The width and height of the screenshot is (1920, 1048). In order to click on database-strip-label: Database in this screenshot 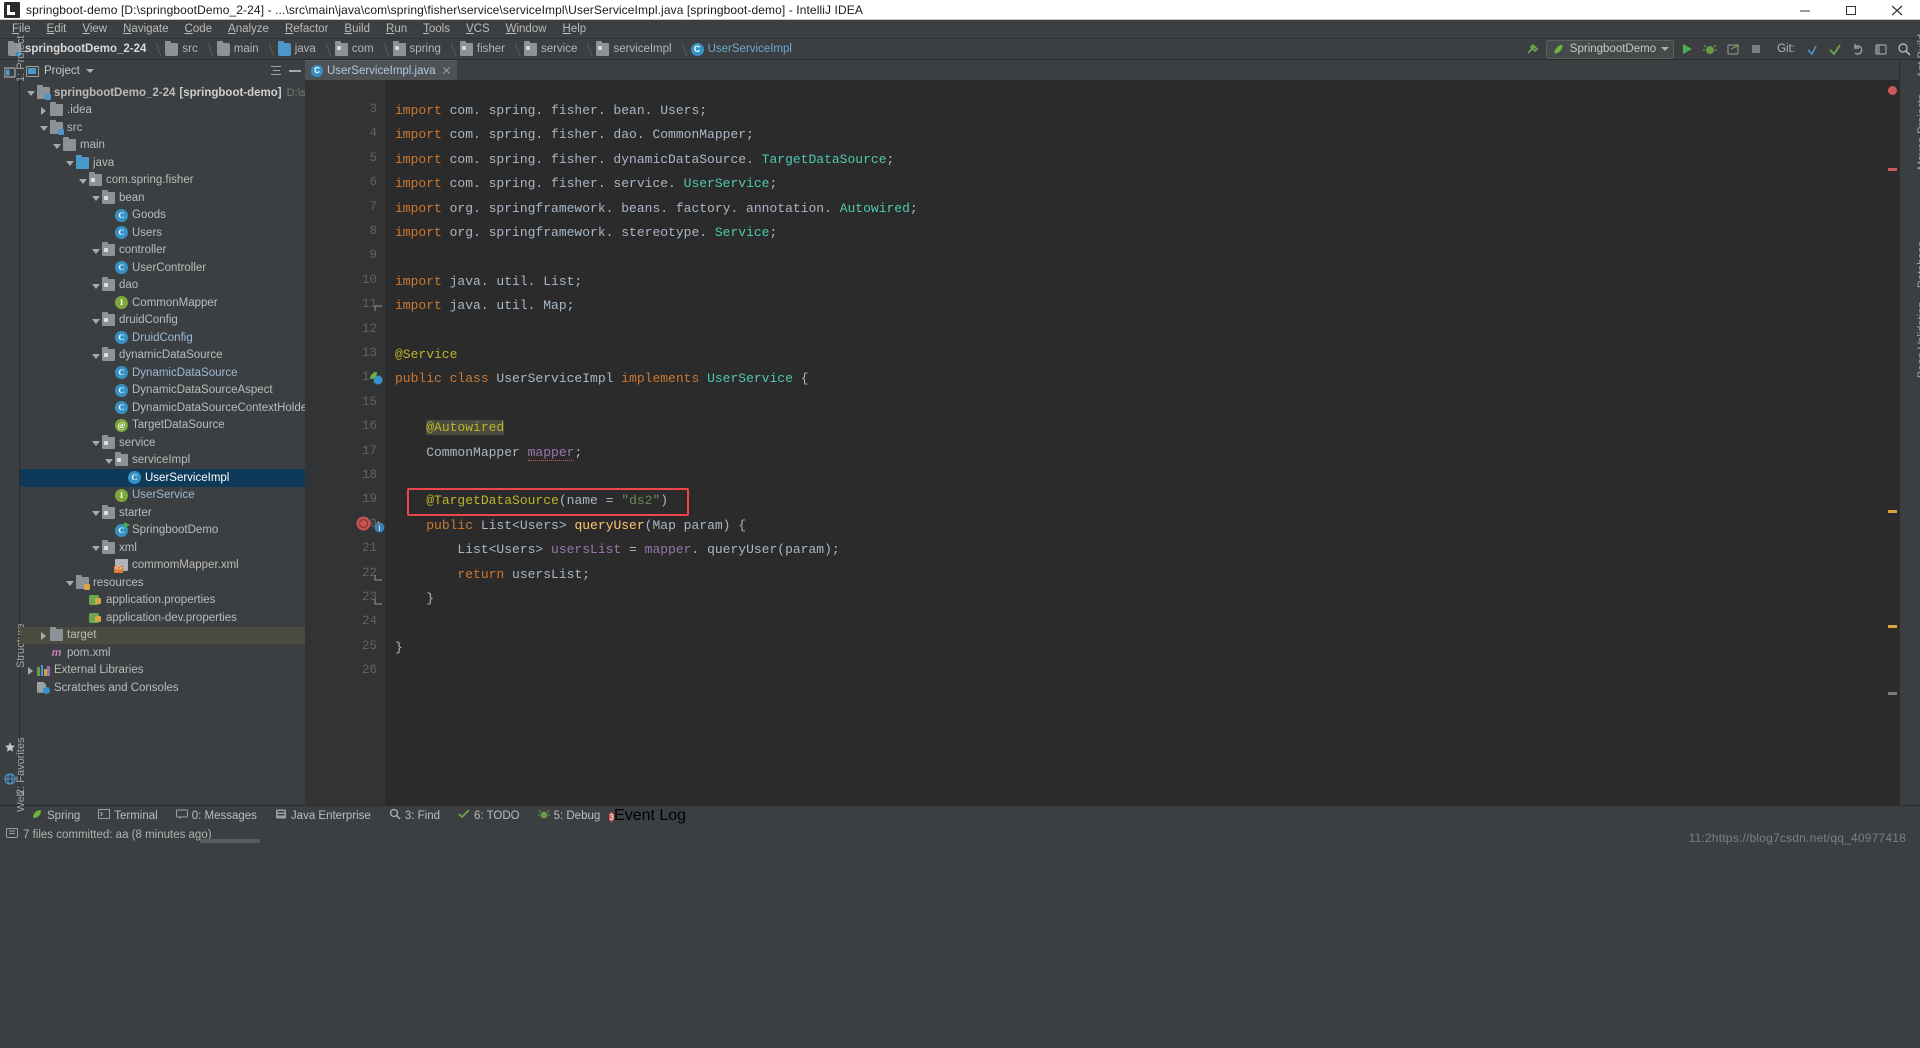, I will do `click(1918, 264)`.